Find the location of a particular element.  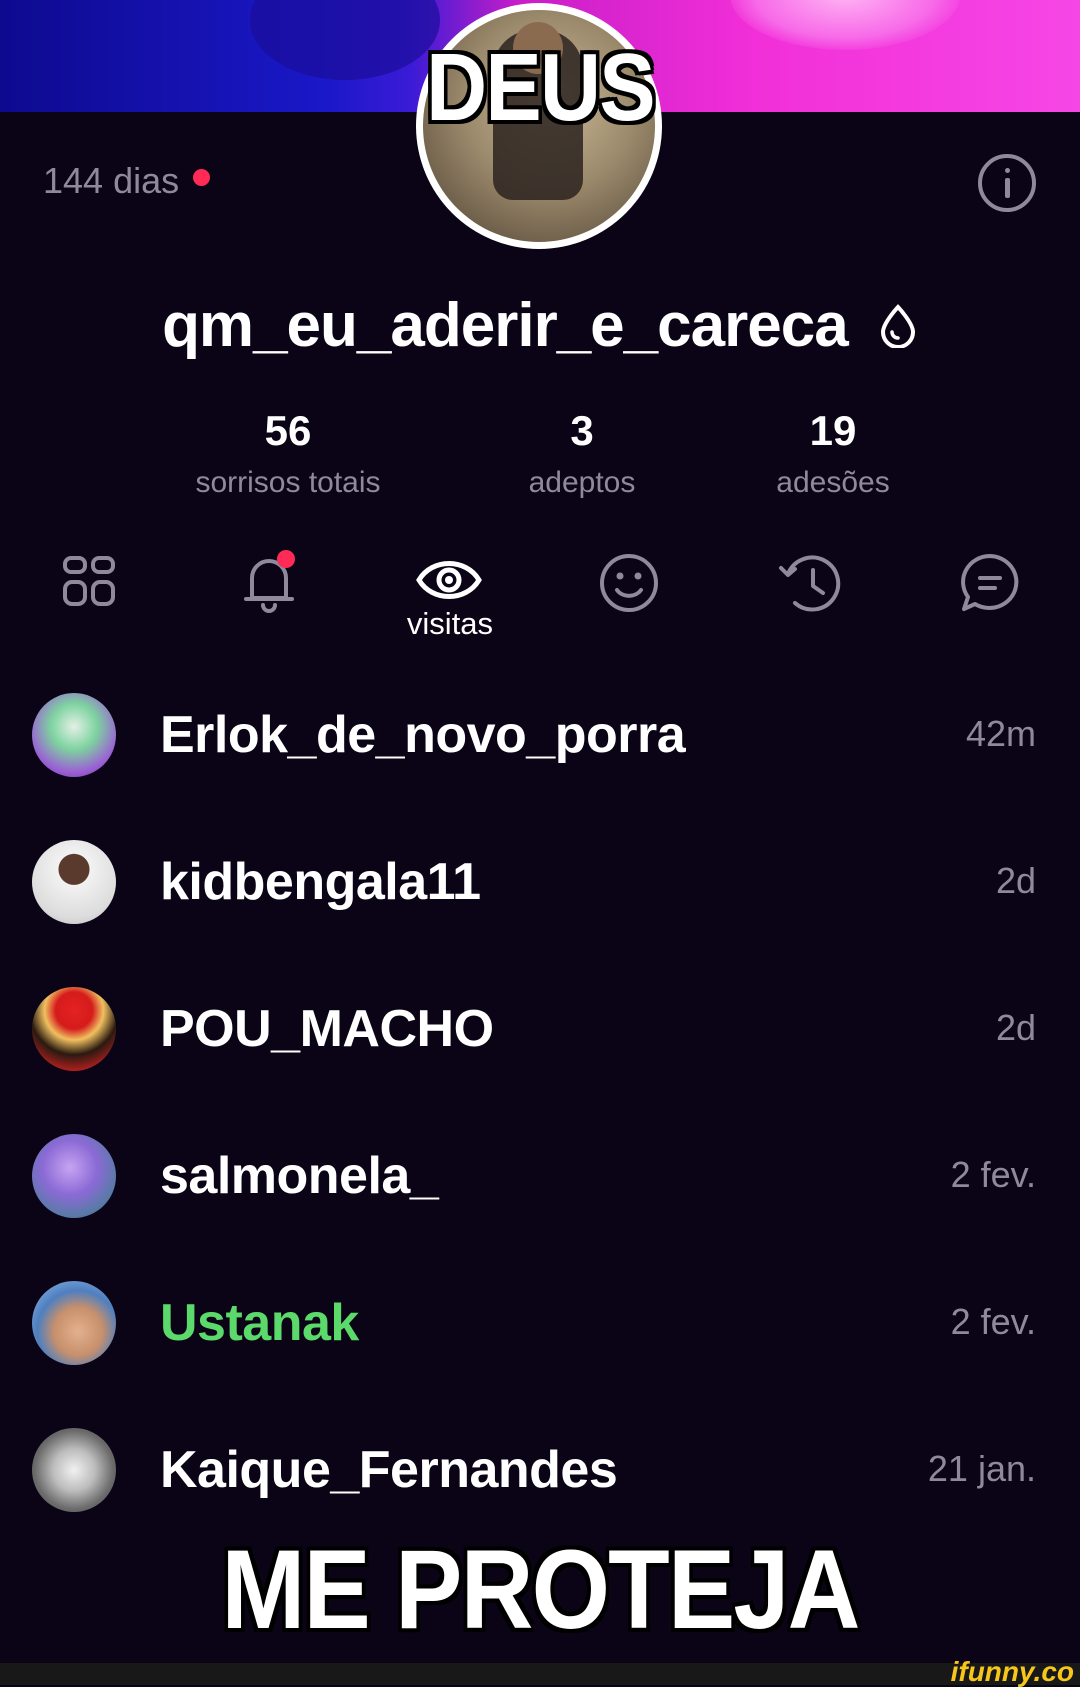

bell-icon is located at coordinates (269, 583).